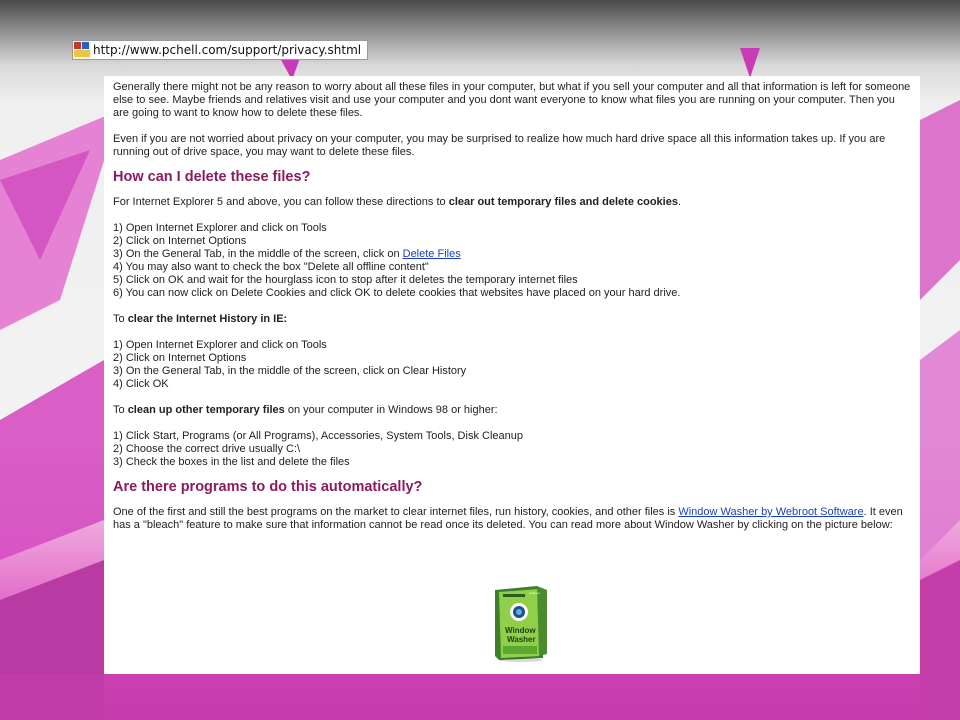  I want to click on history-lead: To clear the Internet History in IE:, so click(513, 319).